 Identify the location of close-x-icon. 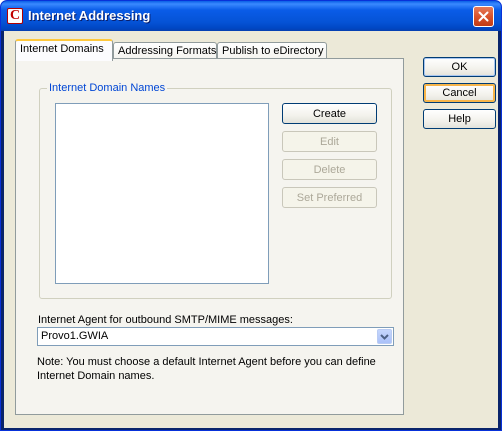
(483, 16).